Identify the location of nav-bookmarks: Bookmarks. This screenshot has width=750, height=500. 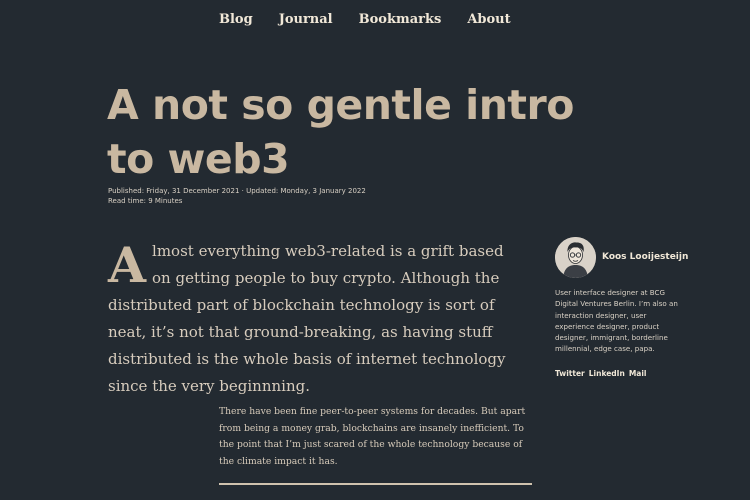
(400, 19).